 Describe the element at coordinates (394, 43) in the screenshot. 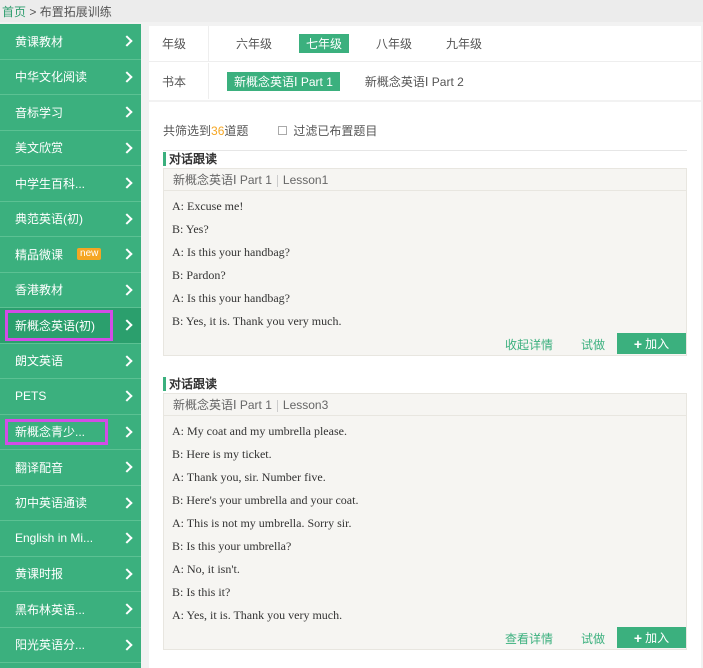

I see `grade-option: 八年级` at that location.